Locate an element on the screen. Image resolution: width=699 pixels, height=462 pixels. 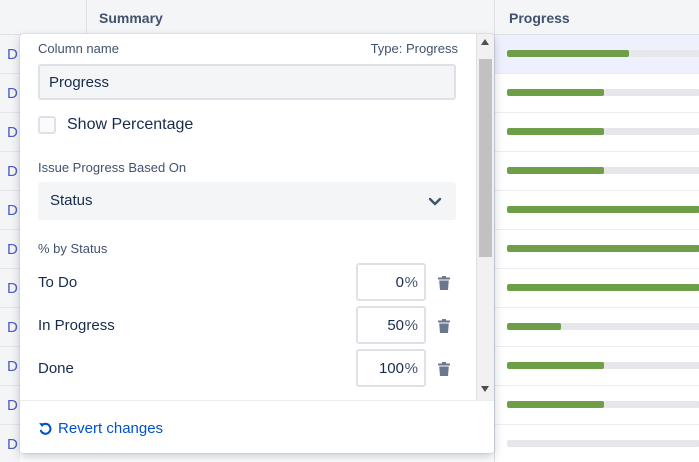
panel-scrollbar is located at coordinates (485, 217).